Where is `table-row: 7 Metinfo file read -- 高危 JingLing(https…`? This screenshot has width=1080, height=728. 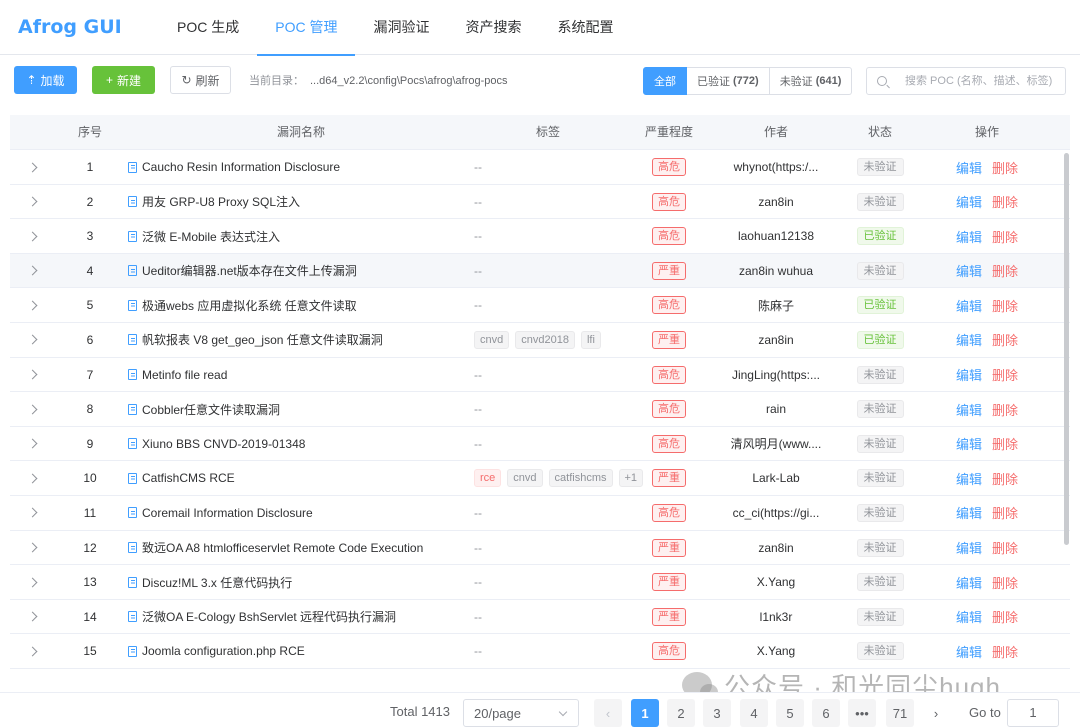
table-row: 7 Metinfo file read -- 高危 JingLing(https… is located at coordinates (540, 375).